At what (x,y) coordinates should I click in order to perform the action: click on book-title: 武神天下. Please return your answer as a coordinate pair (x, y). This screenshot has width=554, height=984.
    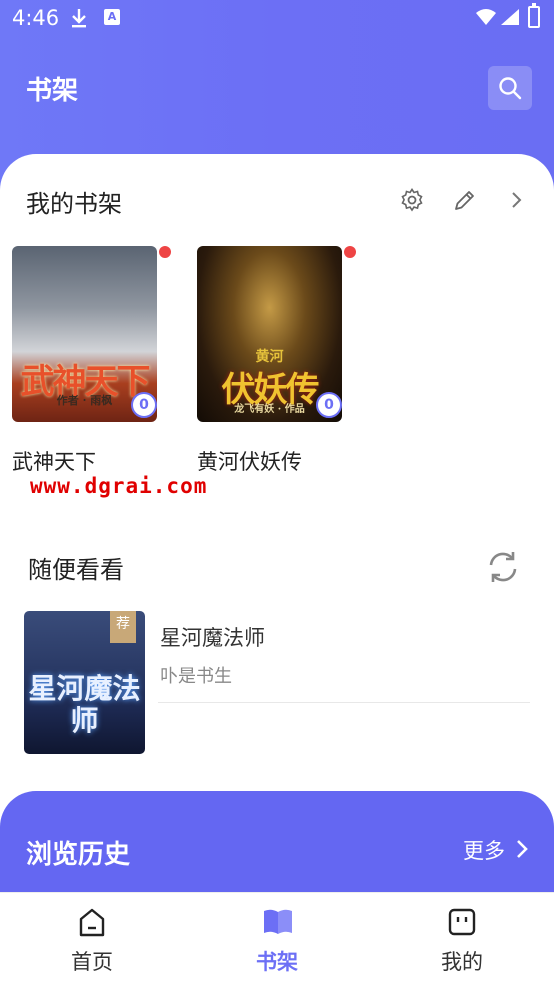
    Looking at the image, I should click on (54, 461).